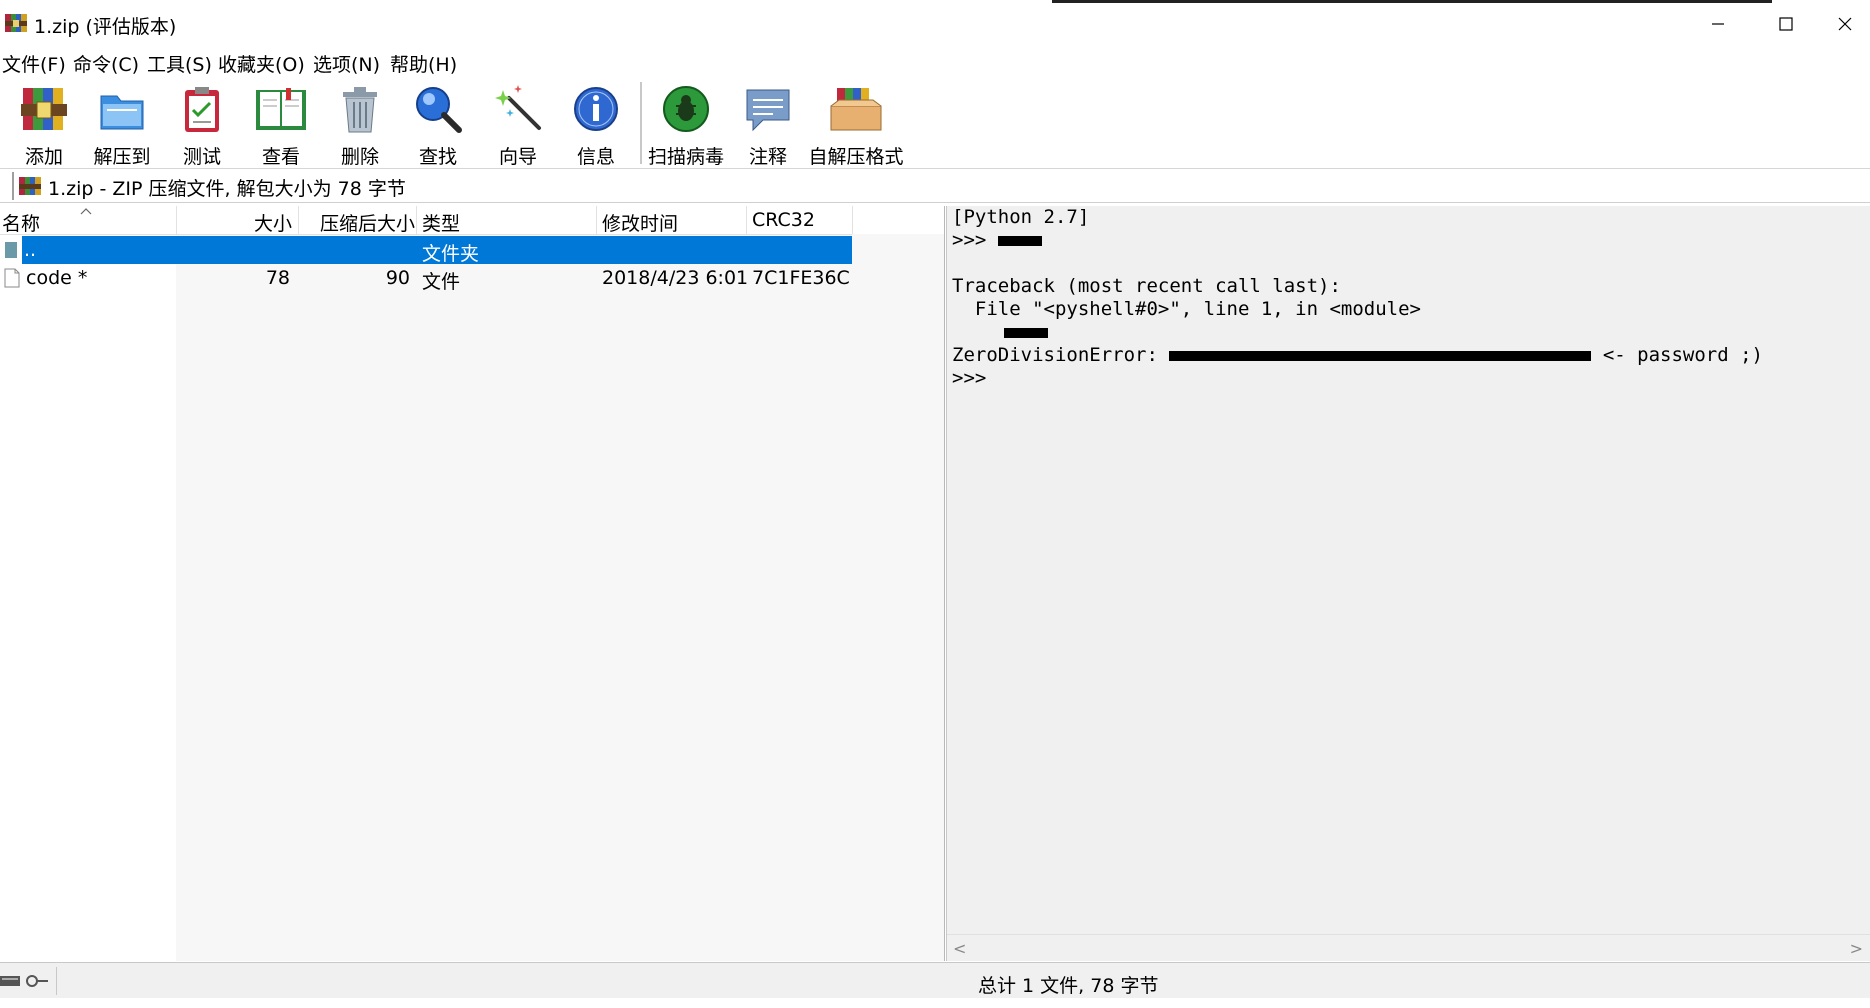 The height and width of the screenshot is (1008, 1870). I want to click on info-icon, so click(596, 109).